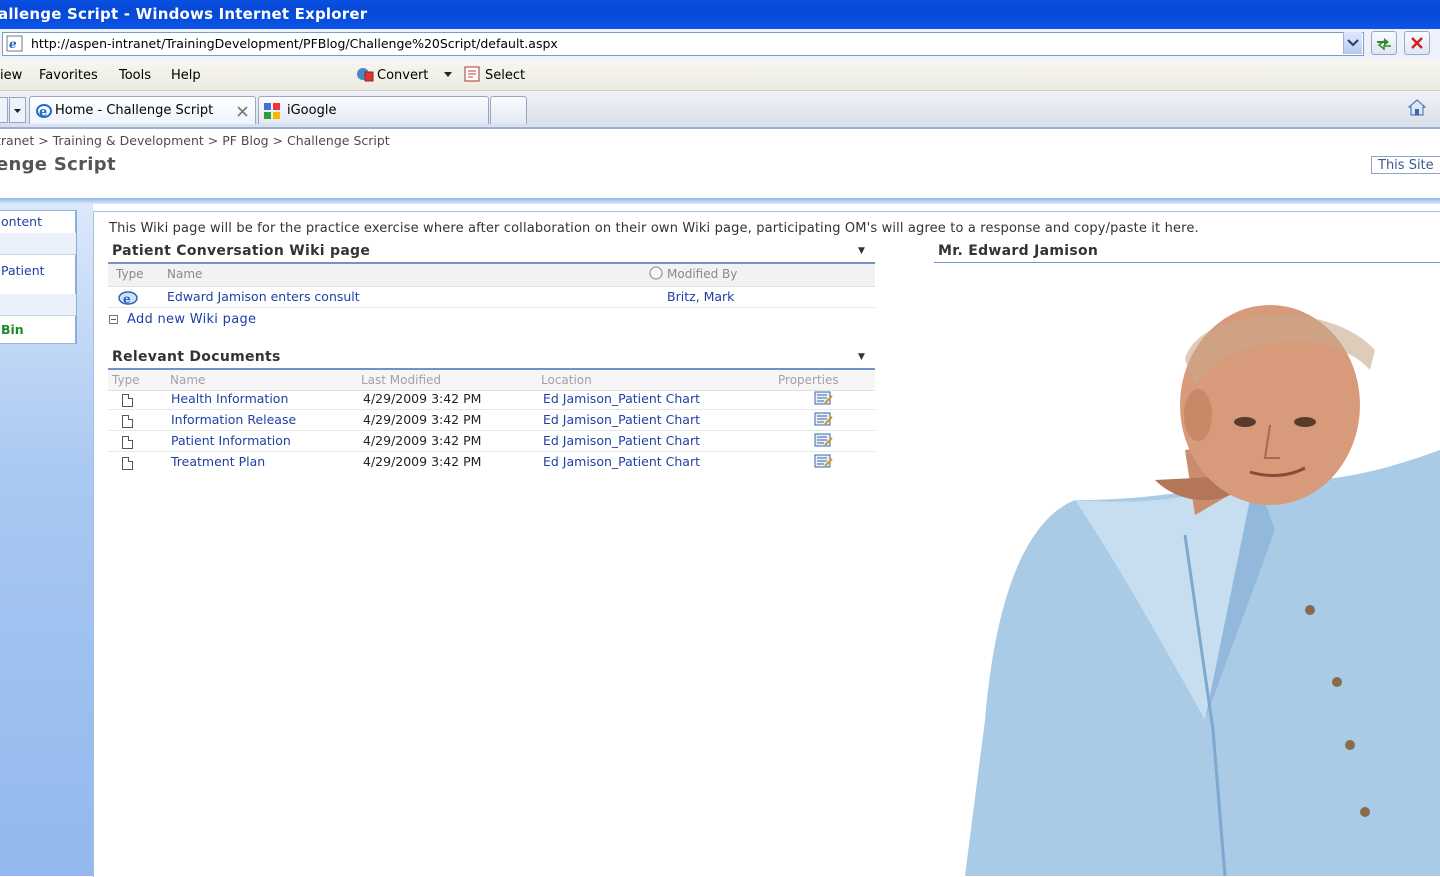 The image size is (1440, 877). Describe the element at coordinates (365, 75) in the screenshot. I see `convert-icon` at that location.